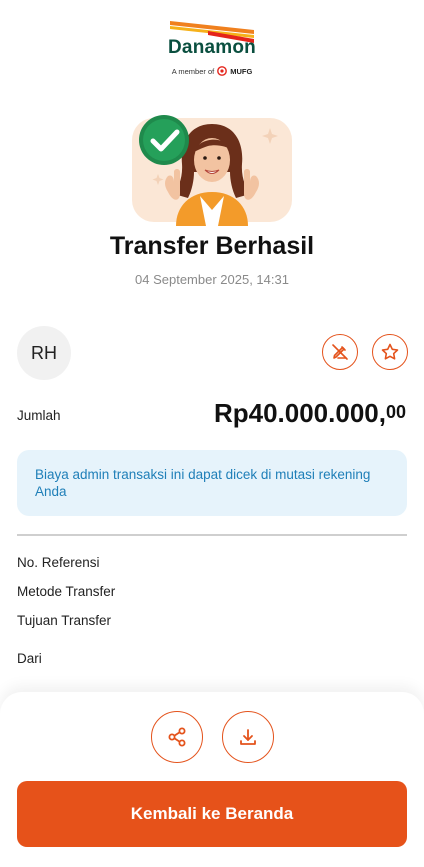 The image size is (424, 867). What do you see at coordinates (64, 620) in the screenshot?
I see `transfer-destination-label: Tujuan Transfer` at bounding box center [64, 620].